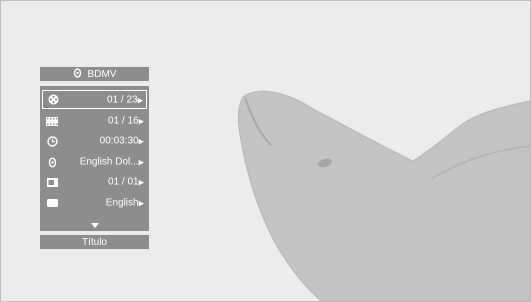 The height and width of the screenshot is (302, 531). I want to click on film-reel-icon, so click(53, 100).